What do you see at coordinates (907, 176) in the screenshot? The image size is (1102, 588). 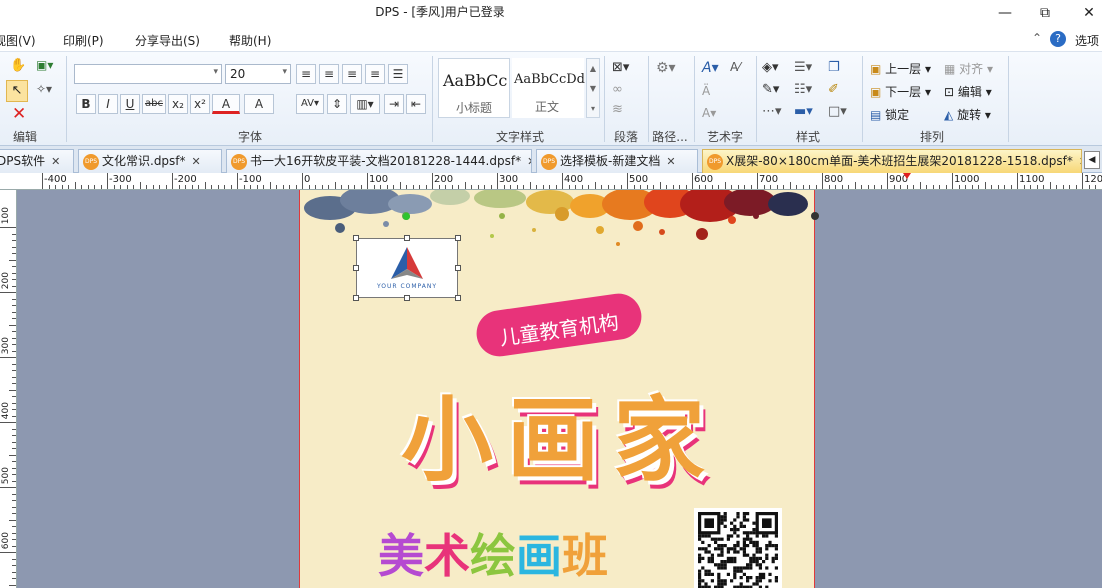 I see `ruler-position-marker` at bounding box center [907, 176].